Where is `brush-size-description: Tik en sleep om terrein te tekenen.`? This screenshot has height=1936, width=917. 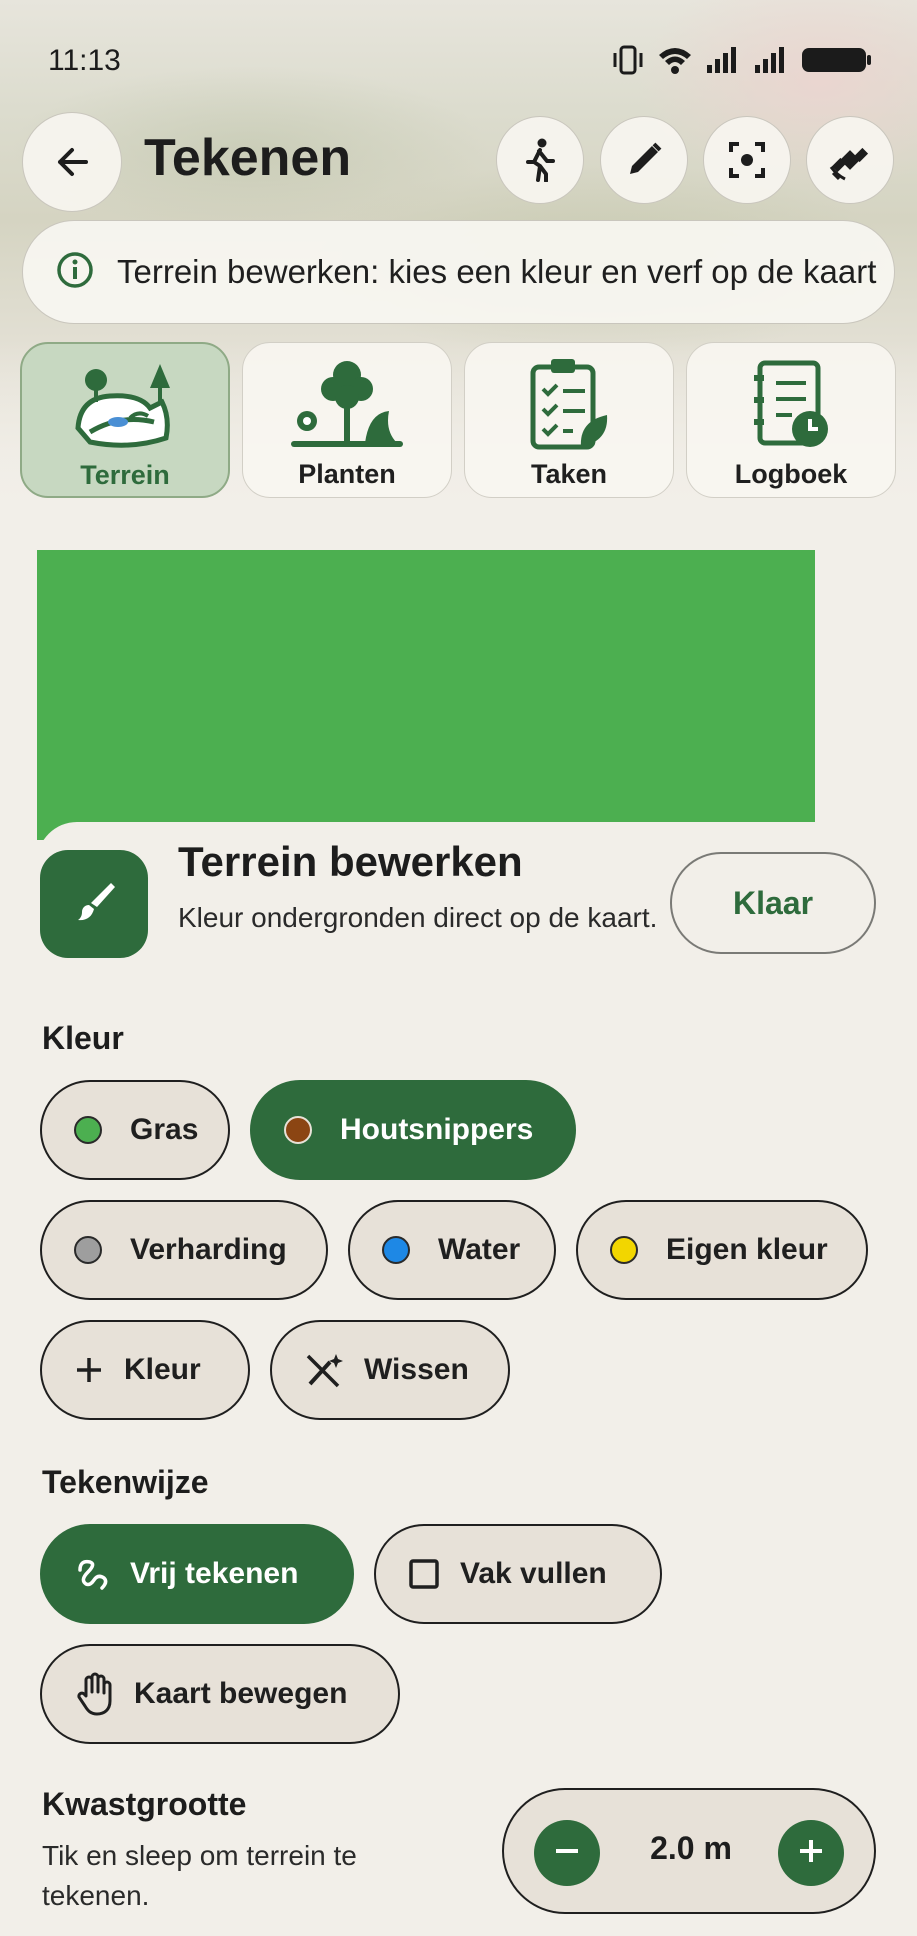
brush-size-description: Tik en sleep om terrein te tekenen. is located at coordinates (199, 1875).